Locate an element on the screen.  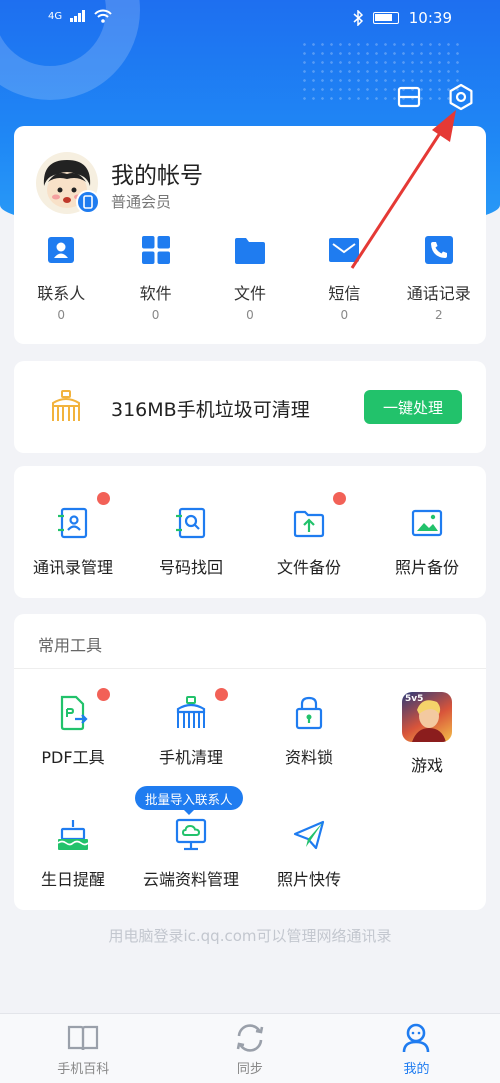
cloud-data-manage-item: 云端资料管理 is located at coordinates (191, 852).